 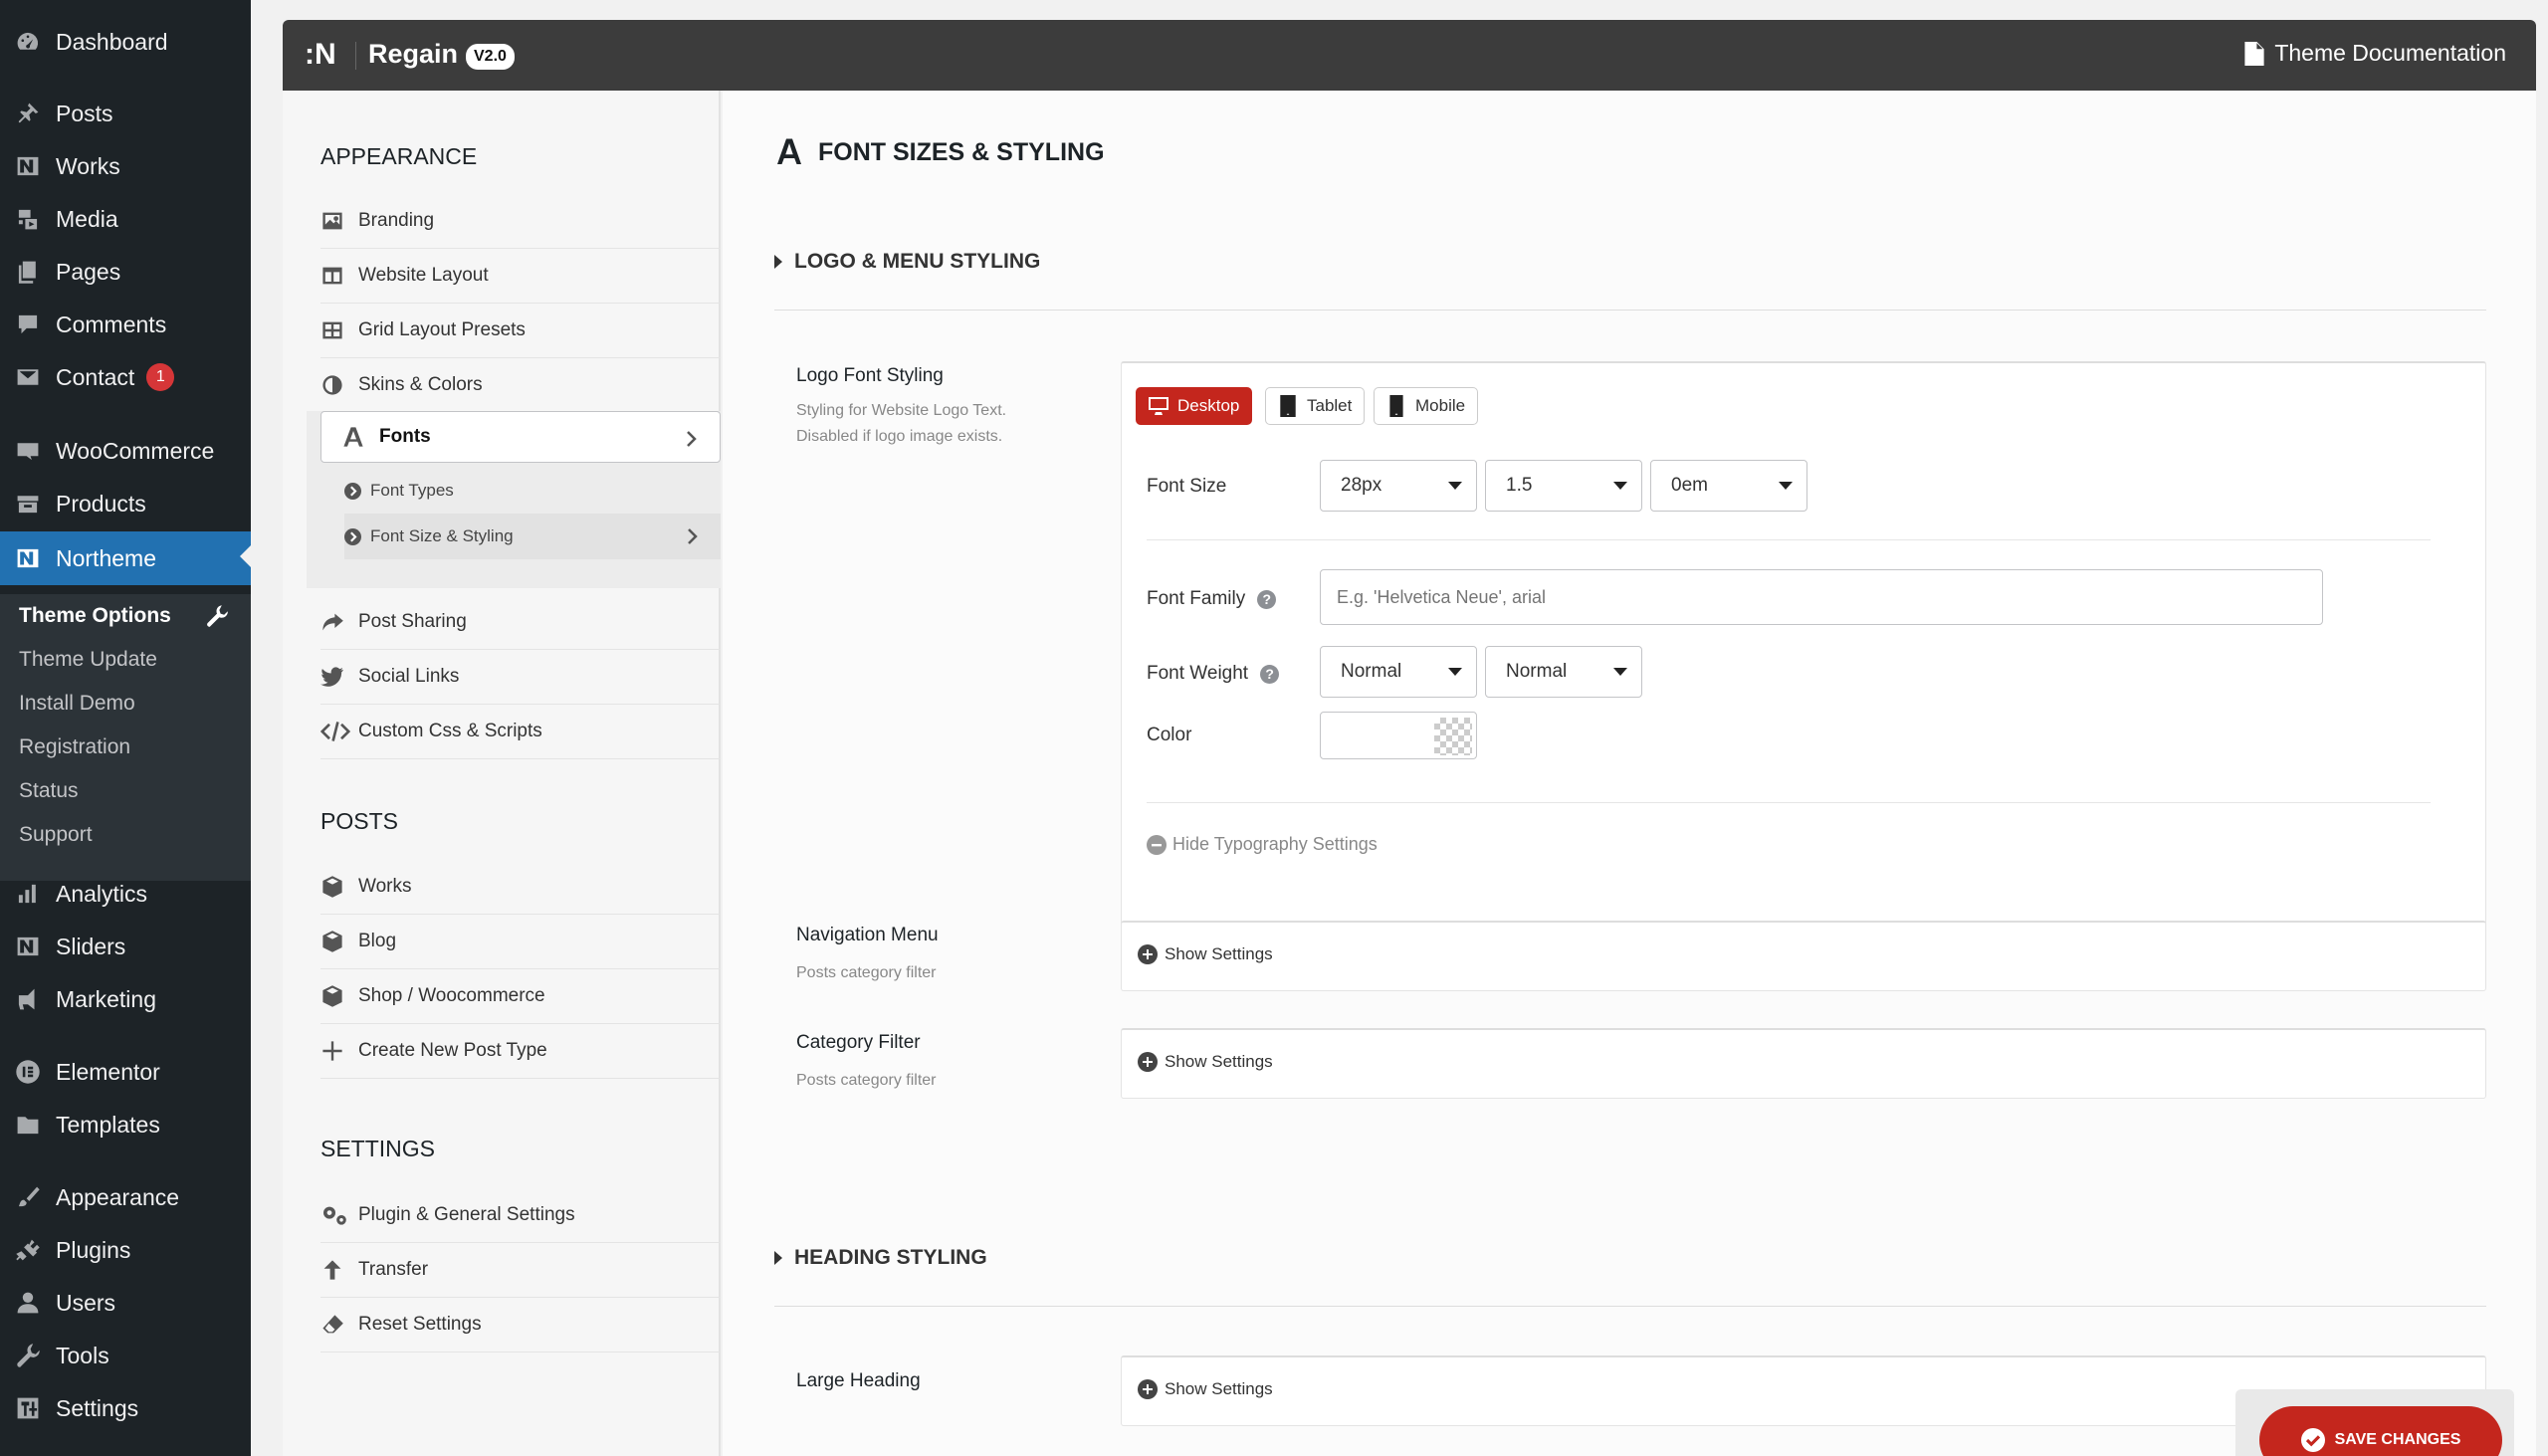 What do you see at coordinates (1803, 956) in the screenshot?
I see `navigation-menu-panel: Show Settings` at bounding box center [1803, 956].